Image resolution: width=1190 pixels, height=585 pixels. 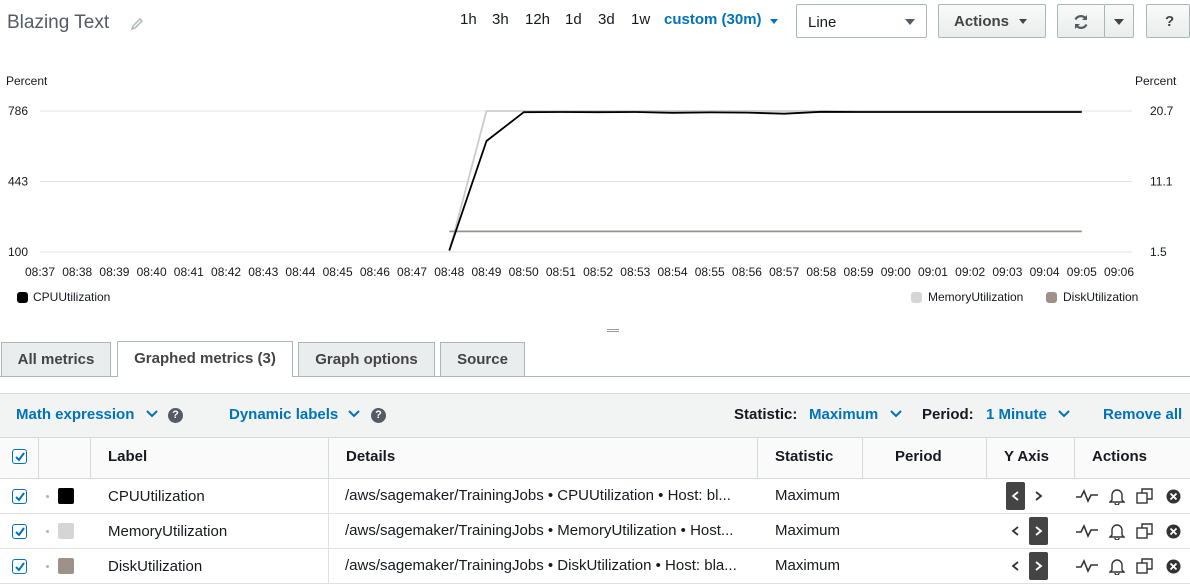 I want to click on x-axis-tick: 09:00, so click(x=896, y=272).